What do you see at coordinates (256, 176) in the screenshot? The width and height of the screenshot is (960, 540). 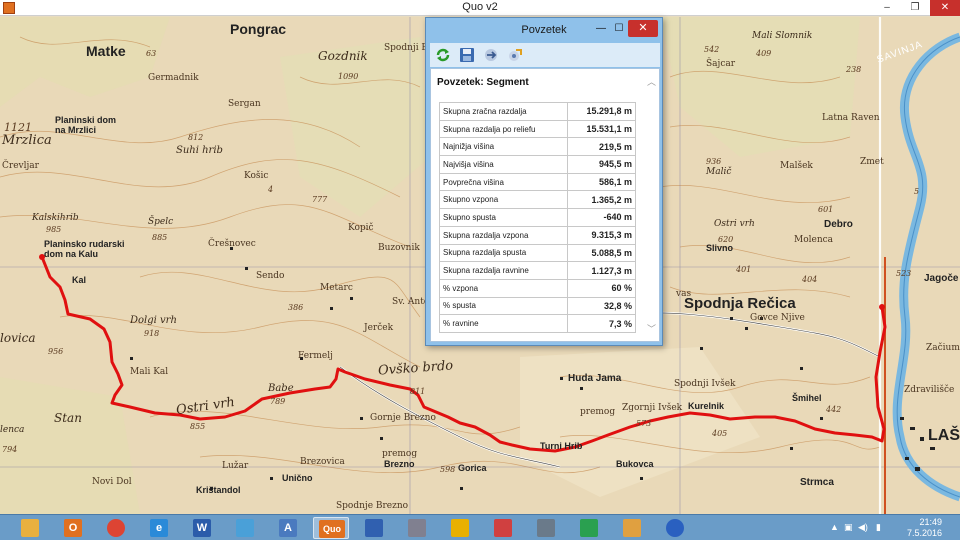 I see `map-label-kosic: Košic` at bounding box center [256, 176].